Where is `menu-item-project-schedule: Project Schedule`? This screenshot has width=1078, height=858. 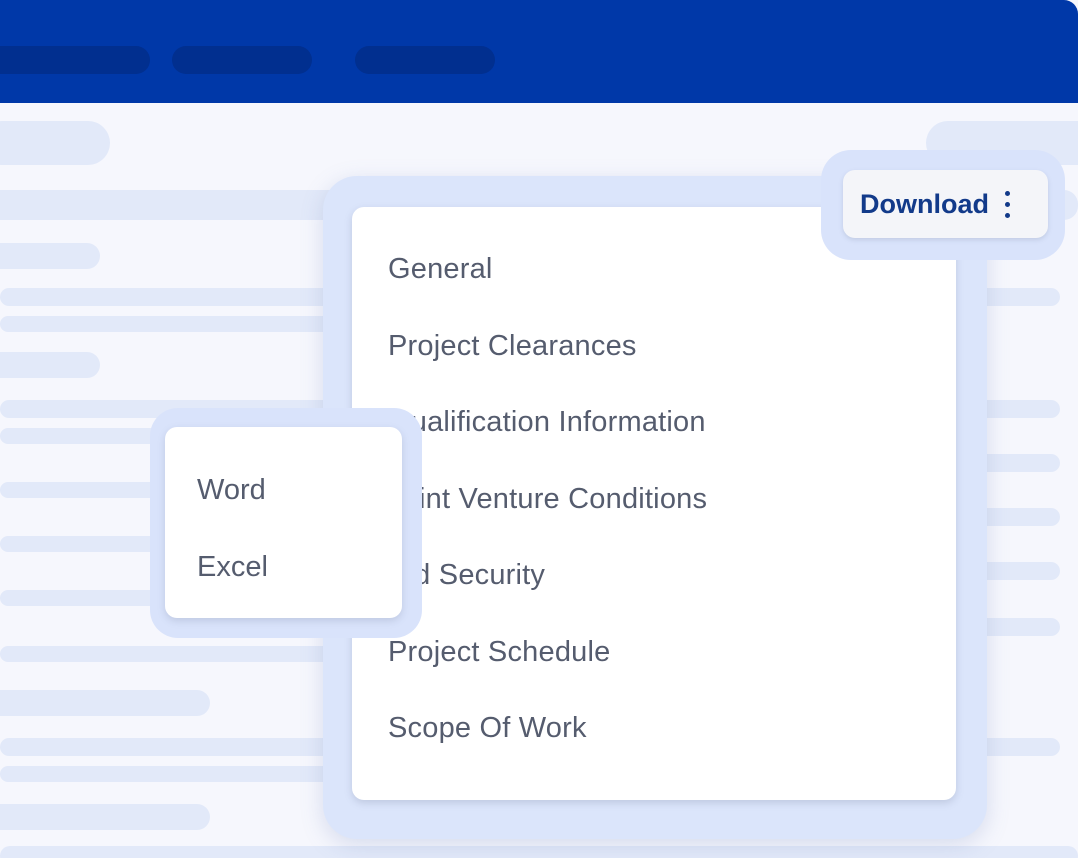
menu-item-project-schedule: Project Schedule is located at coordinates (547, 668).